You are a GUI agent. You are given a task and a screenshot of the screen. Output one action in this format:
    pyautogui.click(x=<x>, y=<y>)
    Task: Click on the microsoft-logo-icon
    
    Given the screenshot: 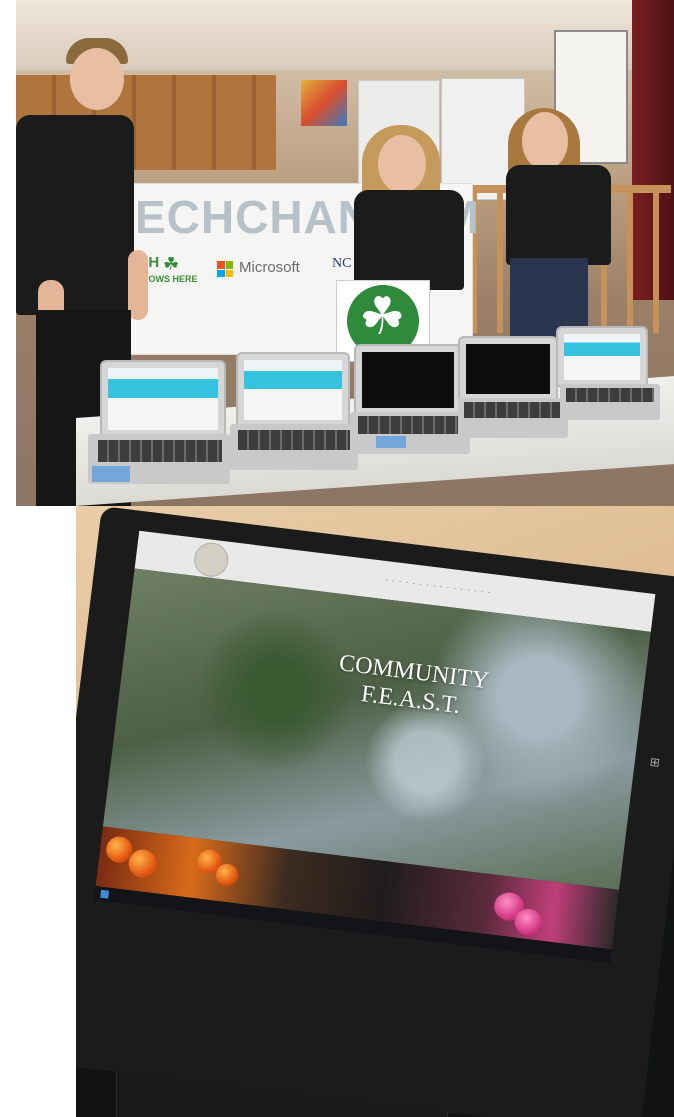 What is the action you would take?
    pyautogui.click(x=225, y=269)
    